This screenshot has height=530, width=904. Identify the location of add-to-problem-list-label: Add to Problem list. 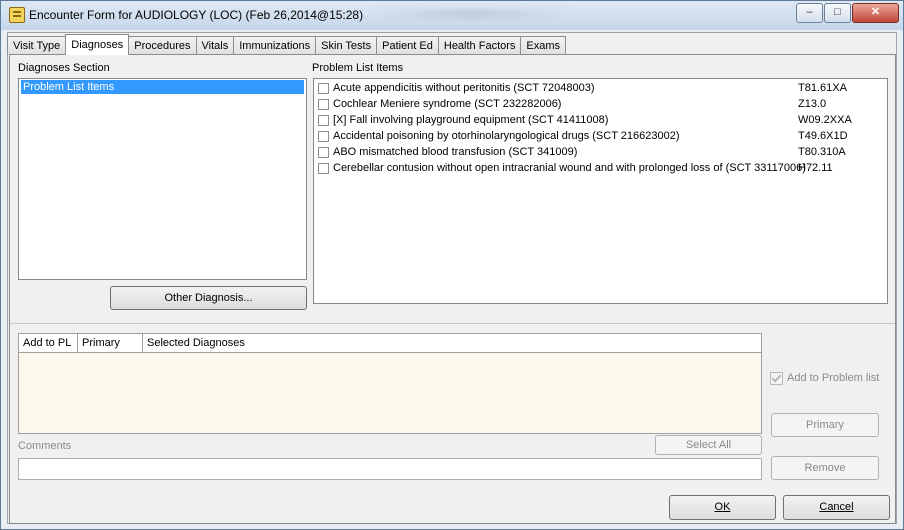
(833, 378).